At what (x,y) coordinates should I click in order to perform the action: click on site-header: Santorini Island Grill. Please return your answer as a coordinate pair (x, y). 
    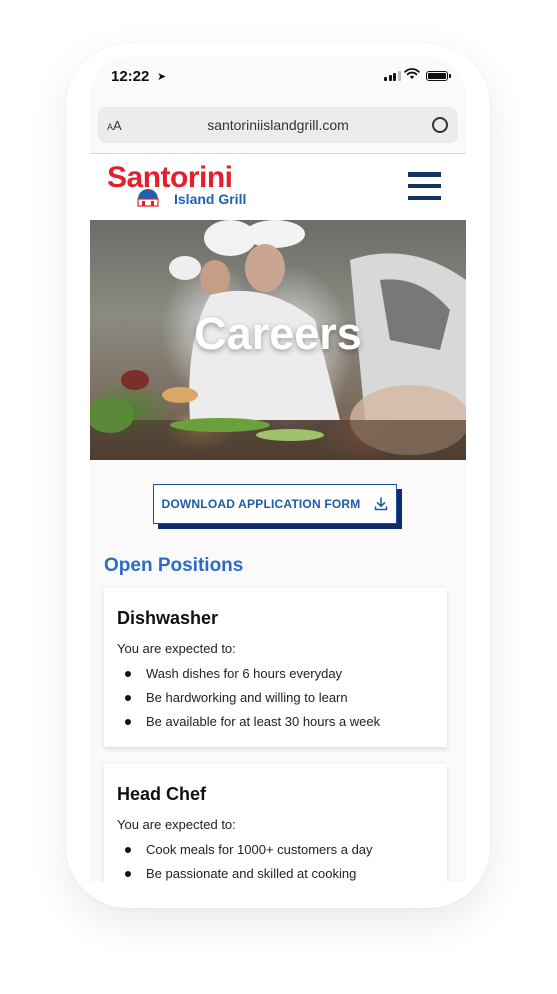
    Looking at the image, I should click on (278, 187).